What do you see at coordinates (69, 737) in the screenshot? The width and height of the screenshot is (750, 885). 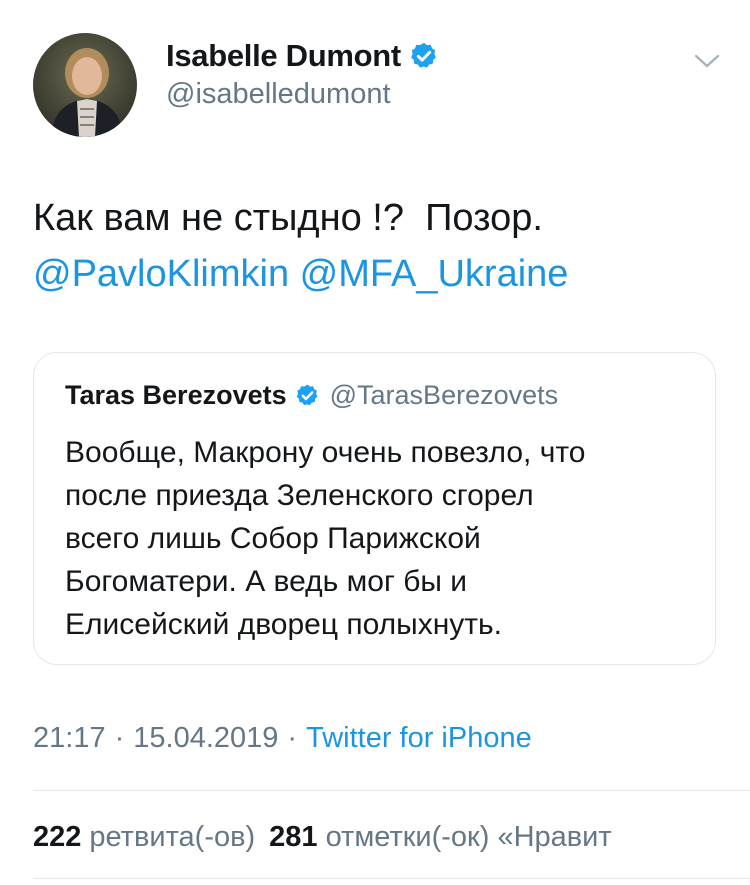 I see `tweet-time: 21:17` at bounding box center [69, 737].